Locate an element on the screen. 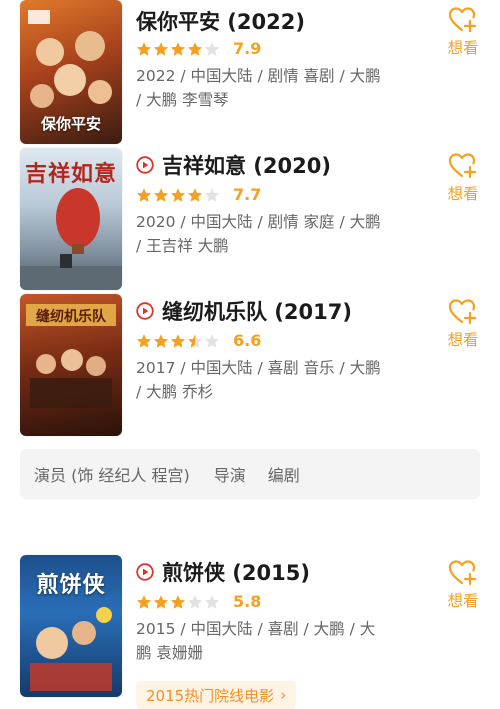 The height and width of the screenshot is (709, 500). movie-poster: 保你平安 is located at coordinates (71, 72).